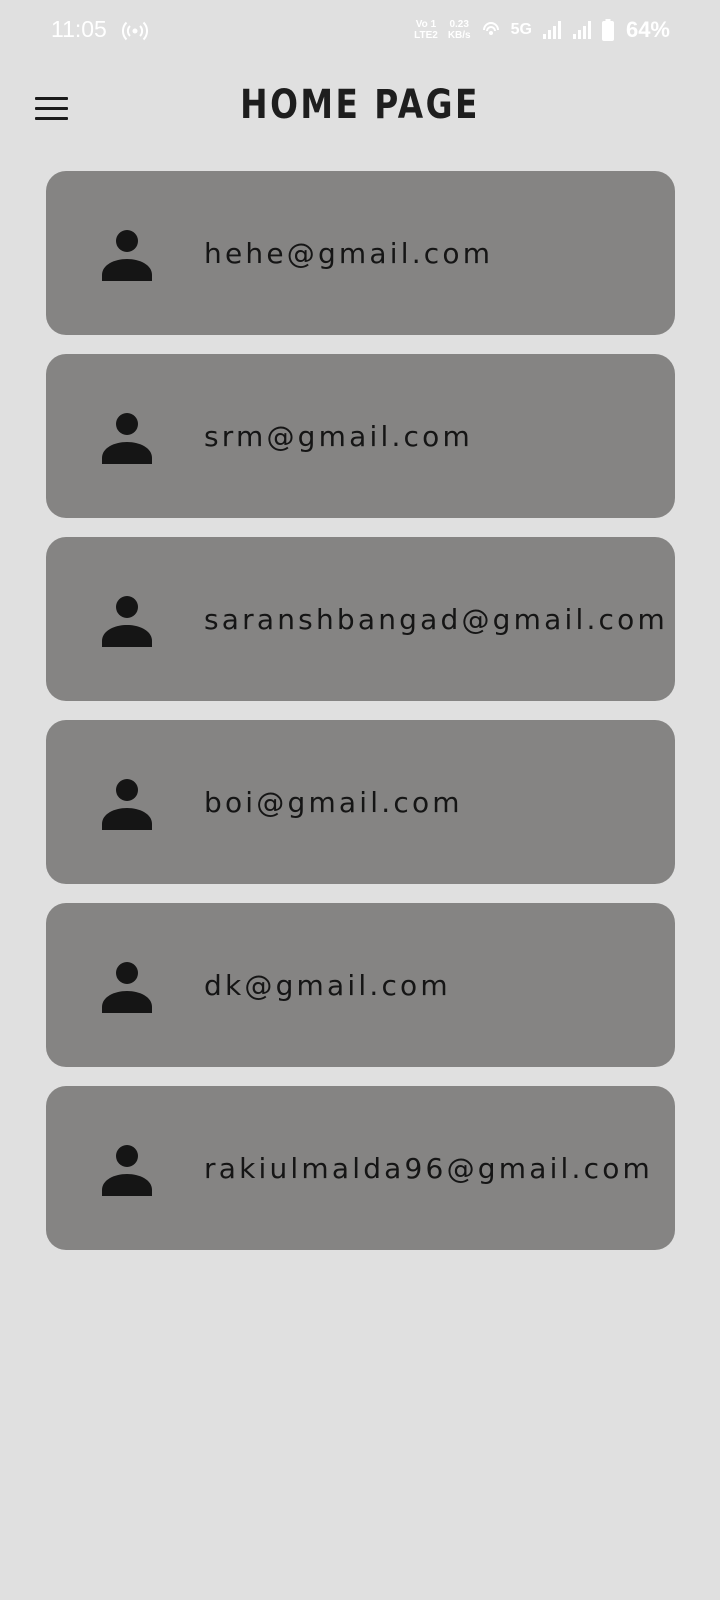 The width and height of the screenshot is (720, 1600). What do you see at coordinates (490, 28) in the screenshot?
I see `wifi-calling-icon` at bounding box center [490, 28].